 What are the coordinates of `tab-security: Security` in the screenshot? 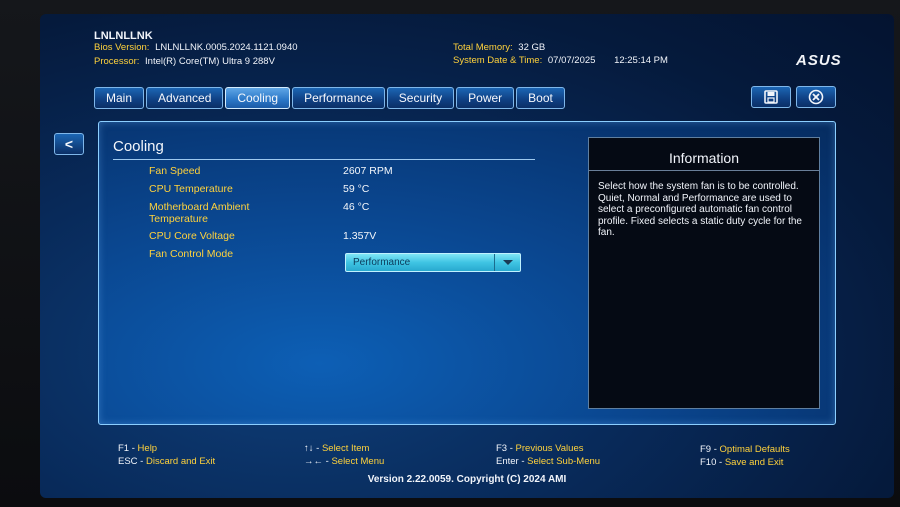 It's located at (420, 98).